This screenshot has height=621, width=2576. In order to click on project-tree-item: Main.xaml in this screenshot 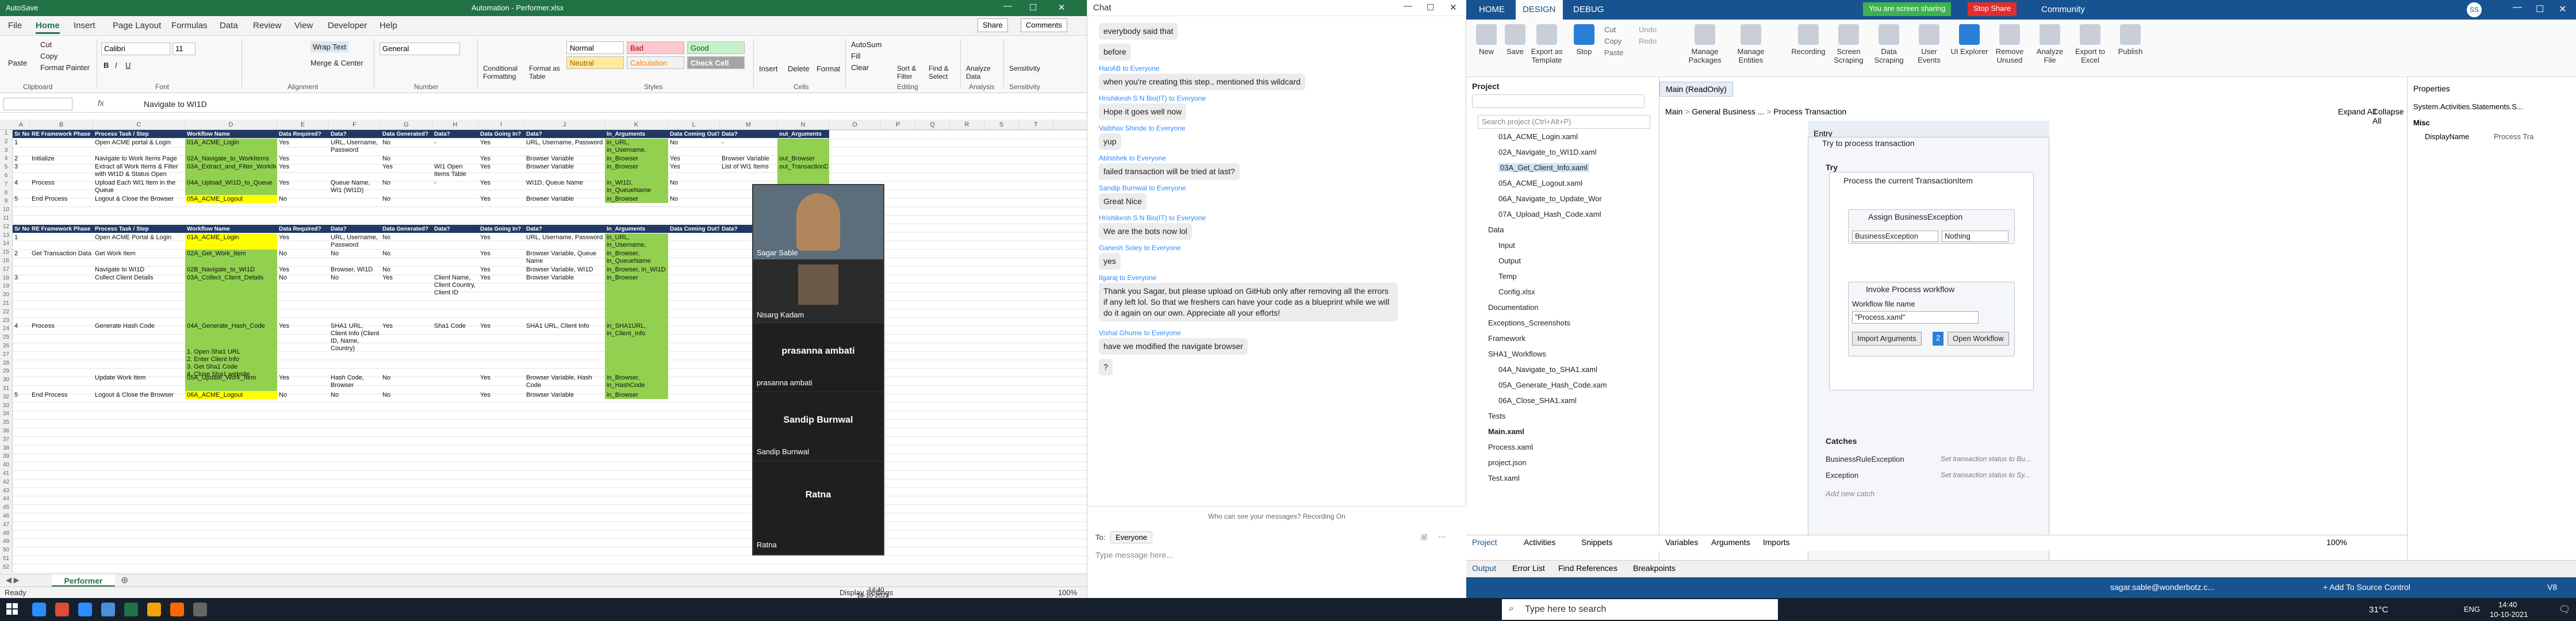, I will do `click(1506, 431)`.